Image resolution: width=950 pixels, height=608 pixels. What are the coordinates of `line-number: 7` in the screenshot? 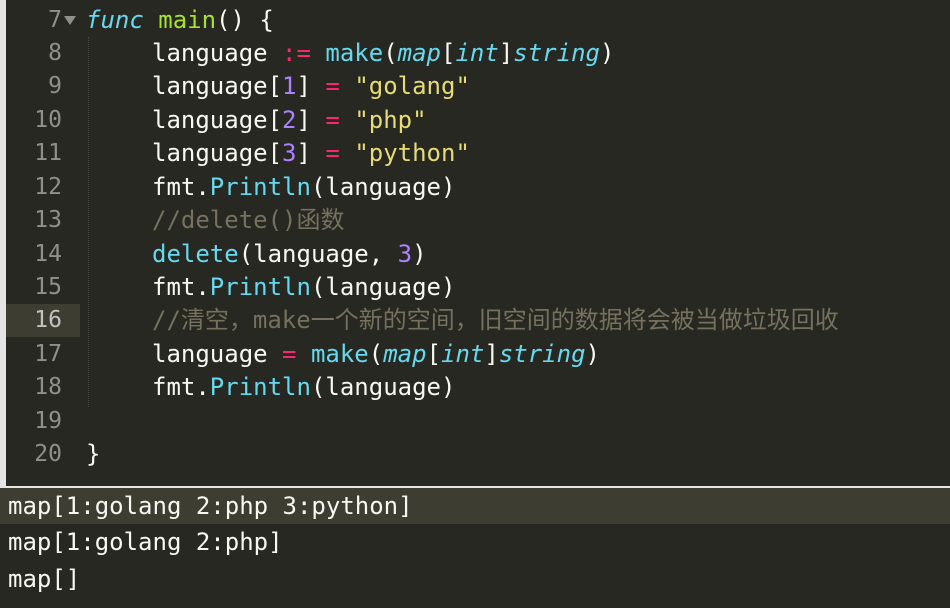 It's located at (55, 20).